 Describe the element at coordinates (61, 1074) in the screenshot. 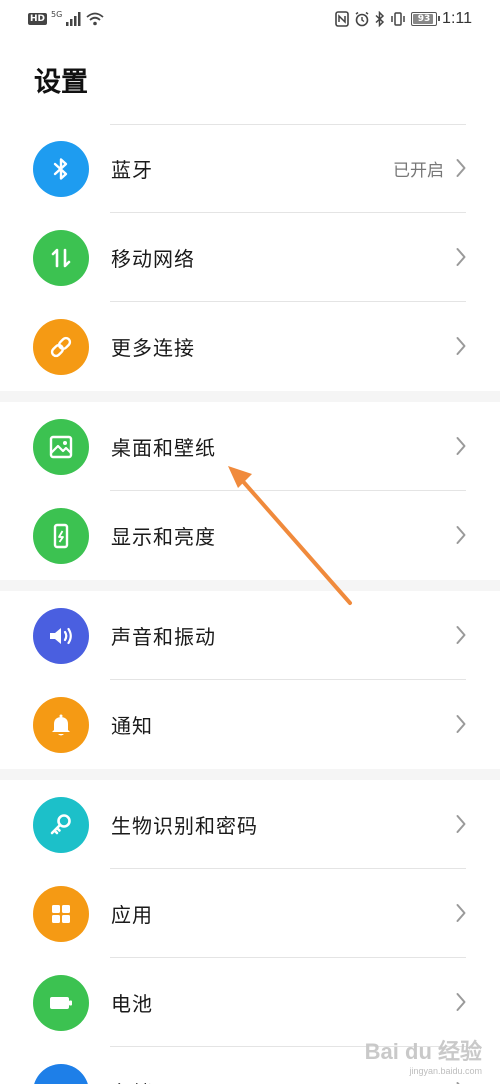

I see `storage-icon` at that location.